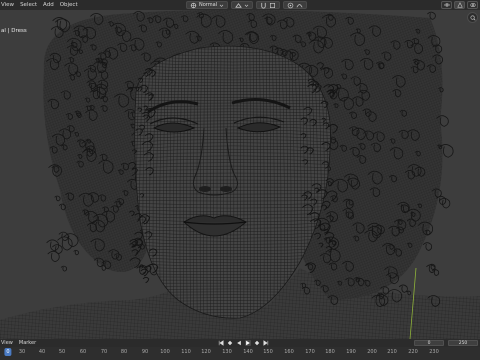 The image size is (480, 360). What do you see at coordinates (299, 5) in the screenshot?
I see `falloff-icon` at bounding box center [299, 5].